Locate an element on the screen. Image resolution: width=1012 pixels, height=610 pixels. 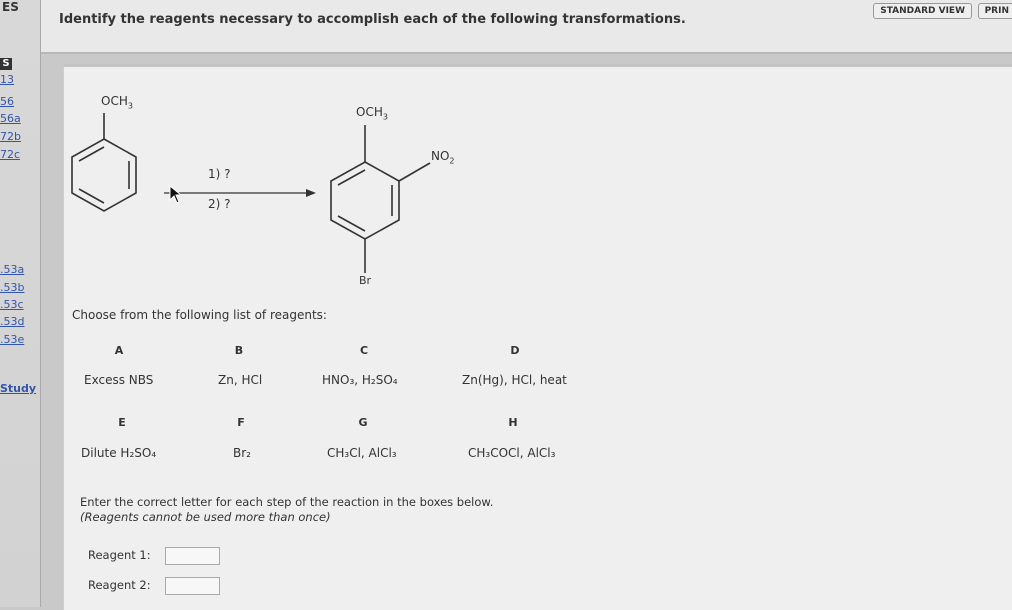
product-benzene-ring is located at coordinates (380, 199).